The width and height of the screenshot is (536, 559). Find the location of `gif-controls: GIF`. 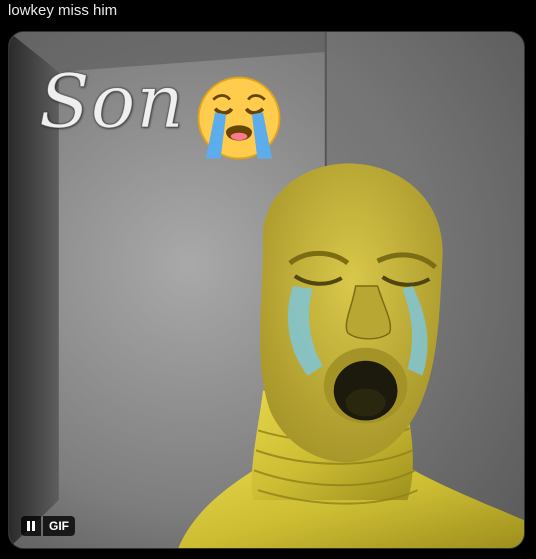

gif-controls: GIF is located at coordinates (48, 526).